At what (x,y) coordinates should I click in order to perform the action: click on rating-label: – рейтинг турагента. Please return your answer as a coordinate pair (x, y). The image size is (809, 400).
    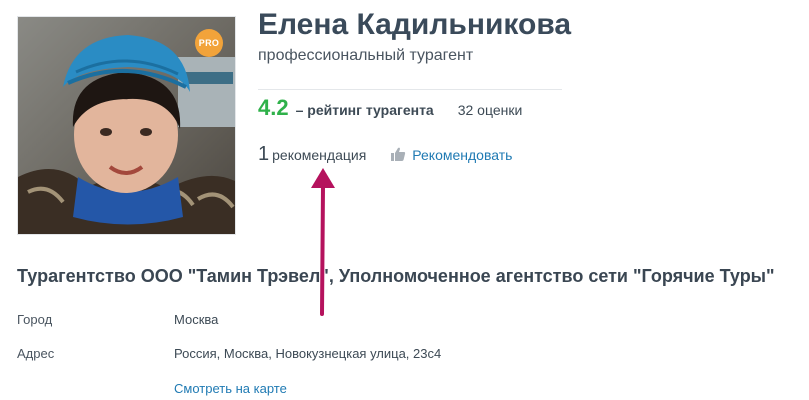
    Looking at the image, I should click on (364, 110).